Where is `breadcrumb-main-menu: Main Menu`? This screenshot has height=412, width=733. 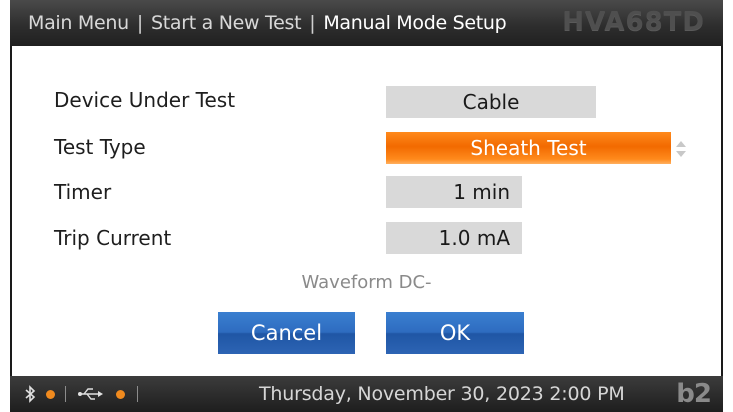
breadcrumb-main-menu: Main Menu is located at coordinates (78, 23).